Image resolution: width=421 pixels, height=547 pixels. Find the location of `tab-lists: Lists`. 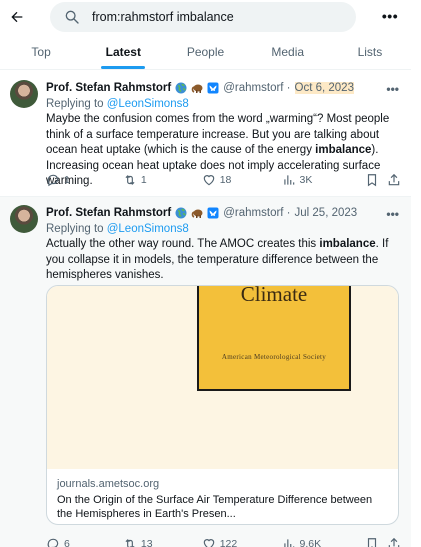

tab-lists: Lists is located at coordinates (370, 52).